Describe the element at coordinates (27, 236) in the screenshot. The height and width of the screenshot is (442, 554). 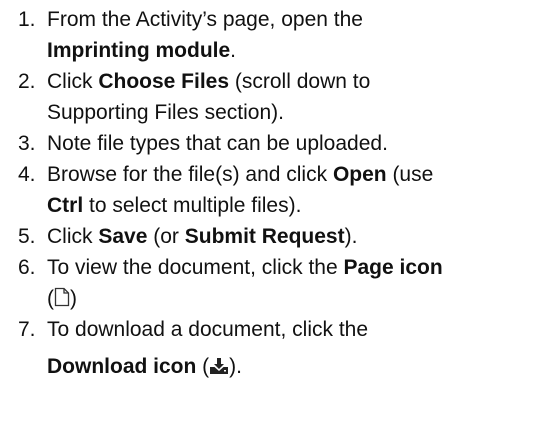
I see `step-number: 5.` at that location.